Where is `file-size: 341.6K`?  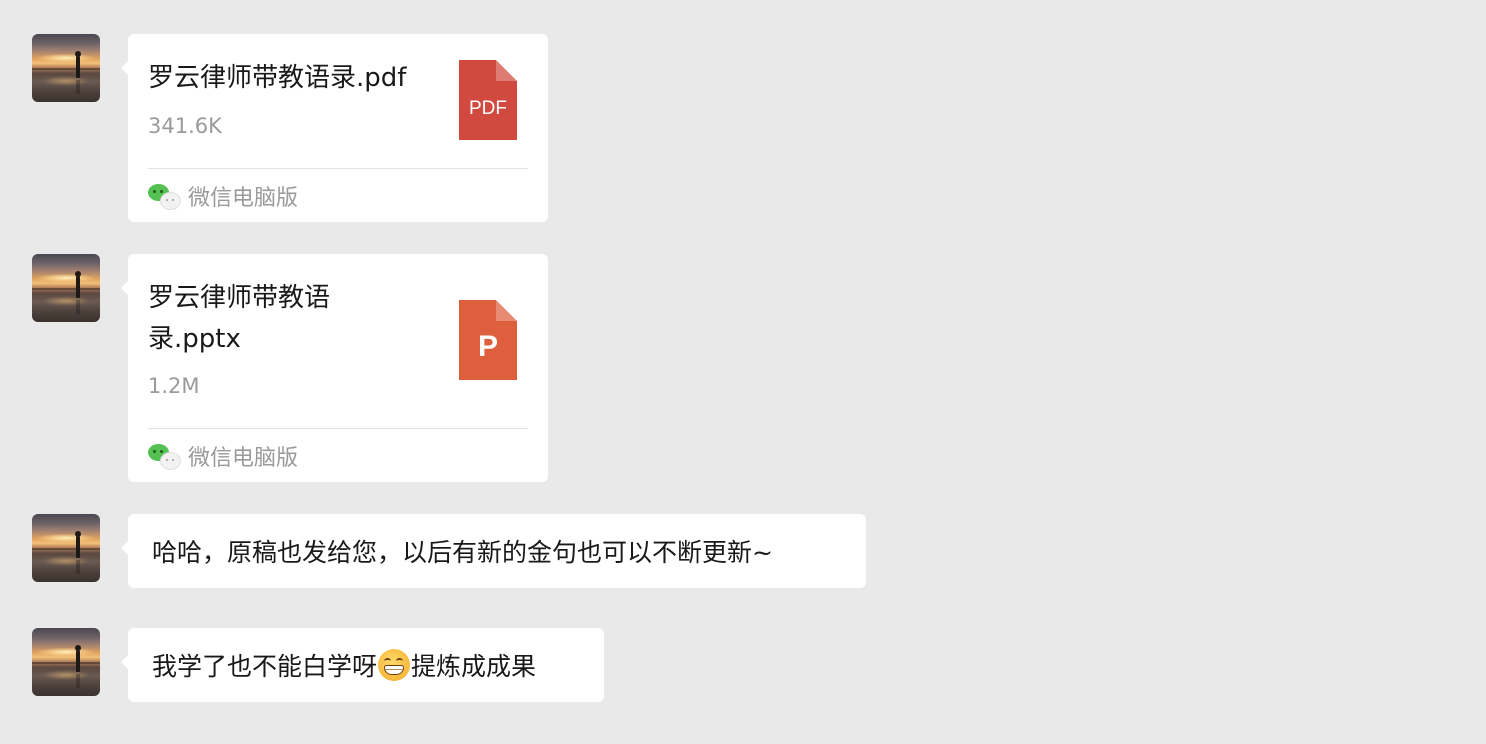
file-size: 341.6K is located at coordinates (185, 126).